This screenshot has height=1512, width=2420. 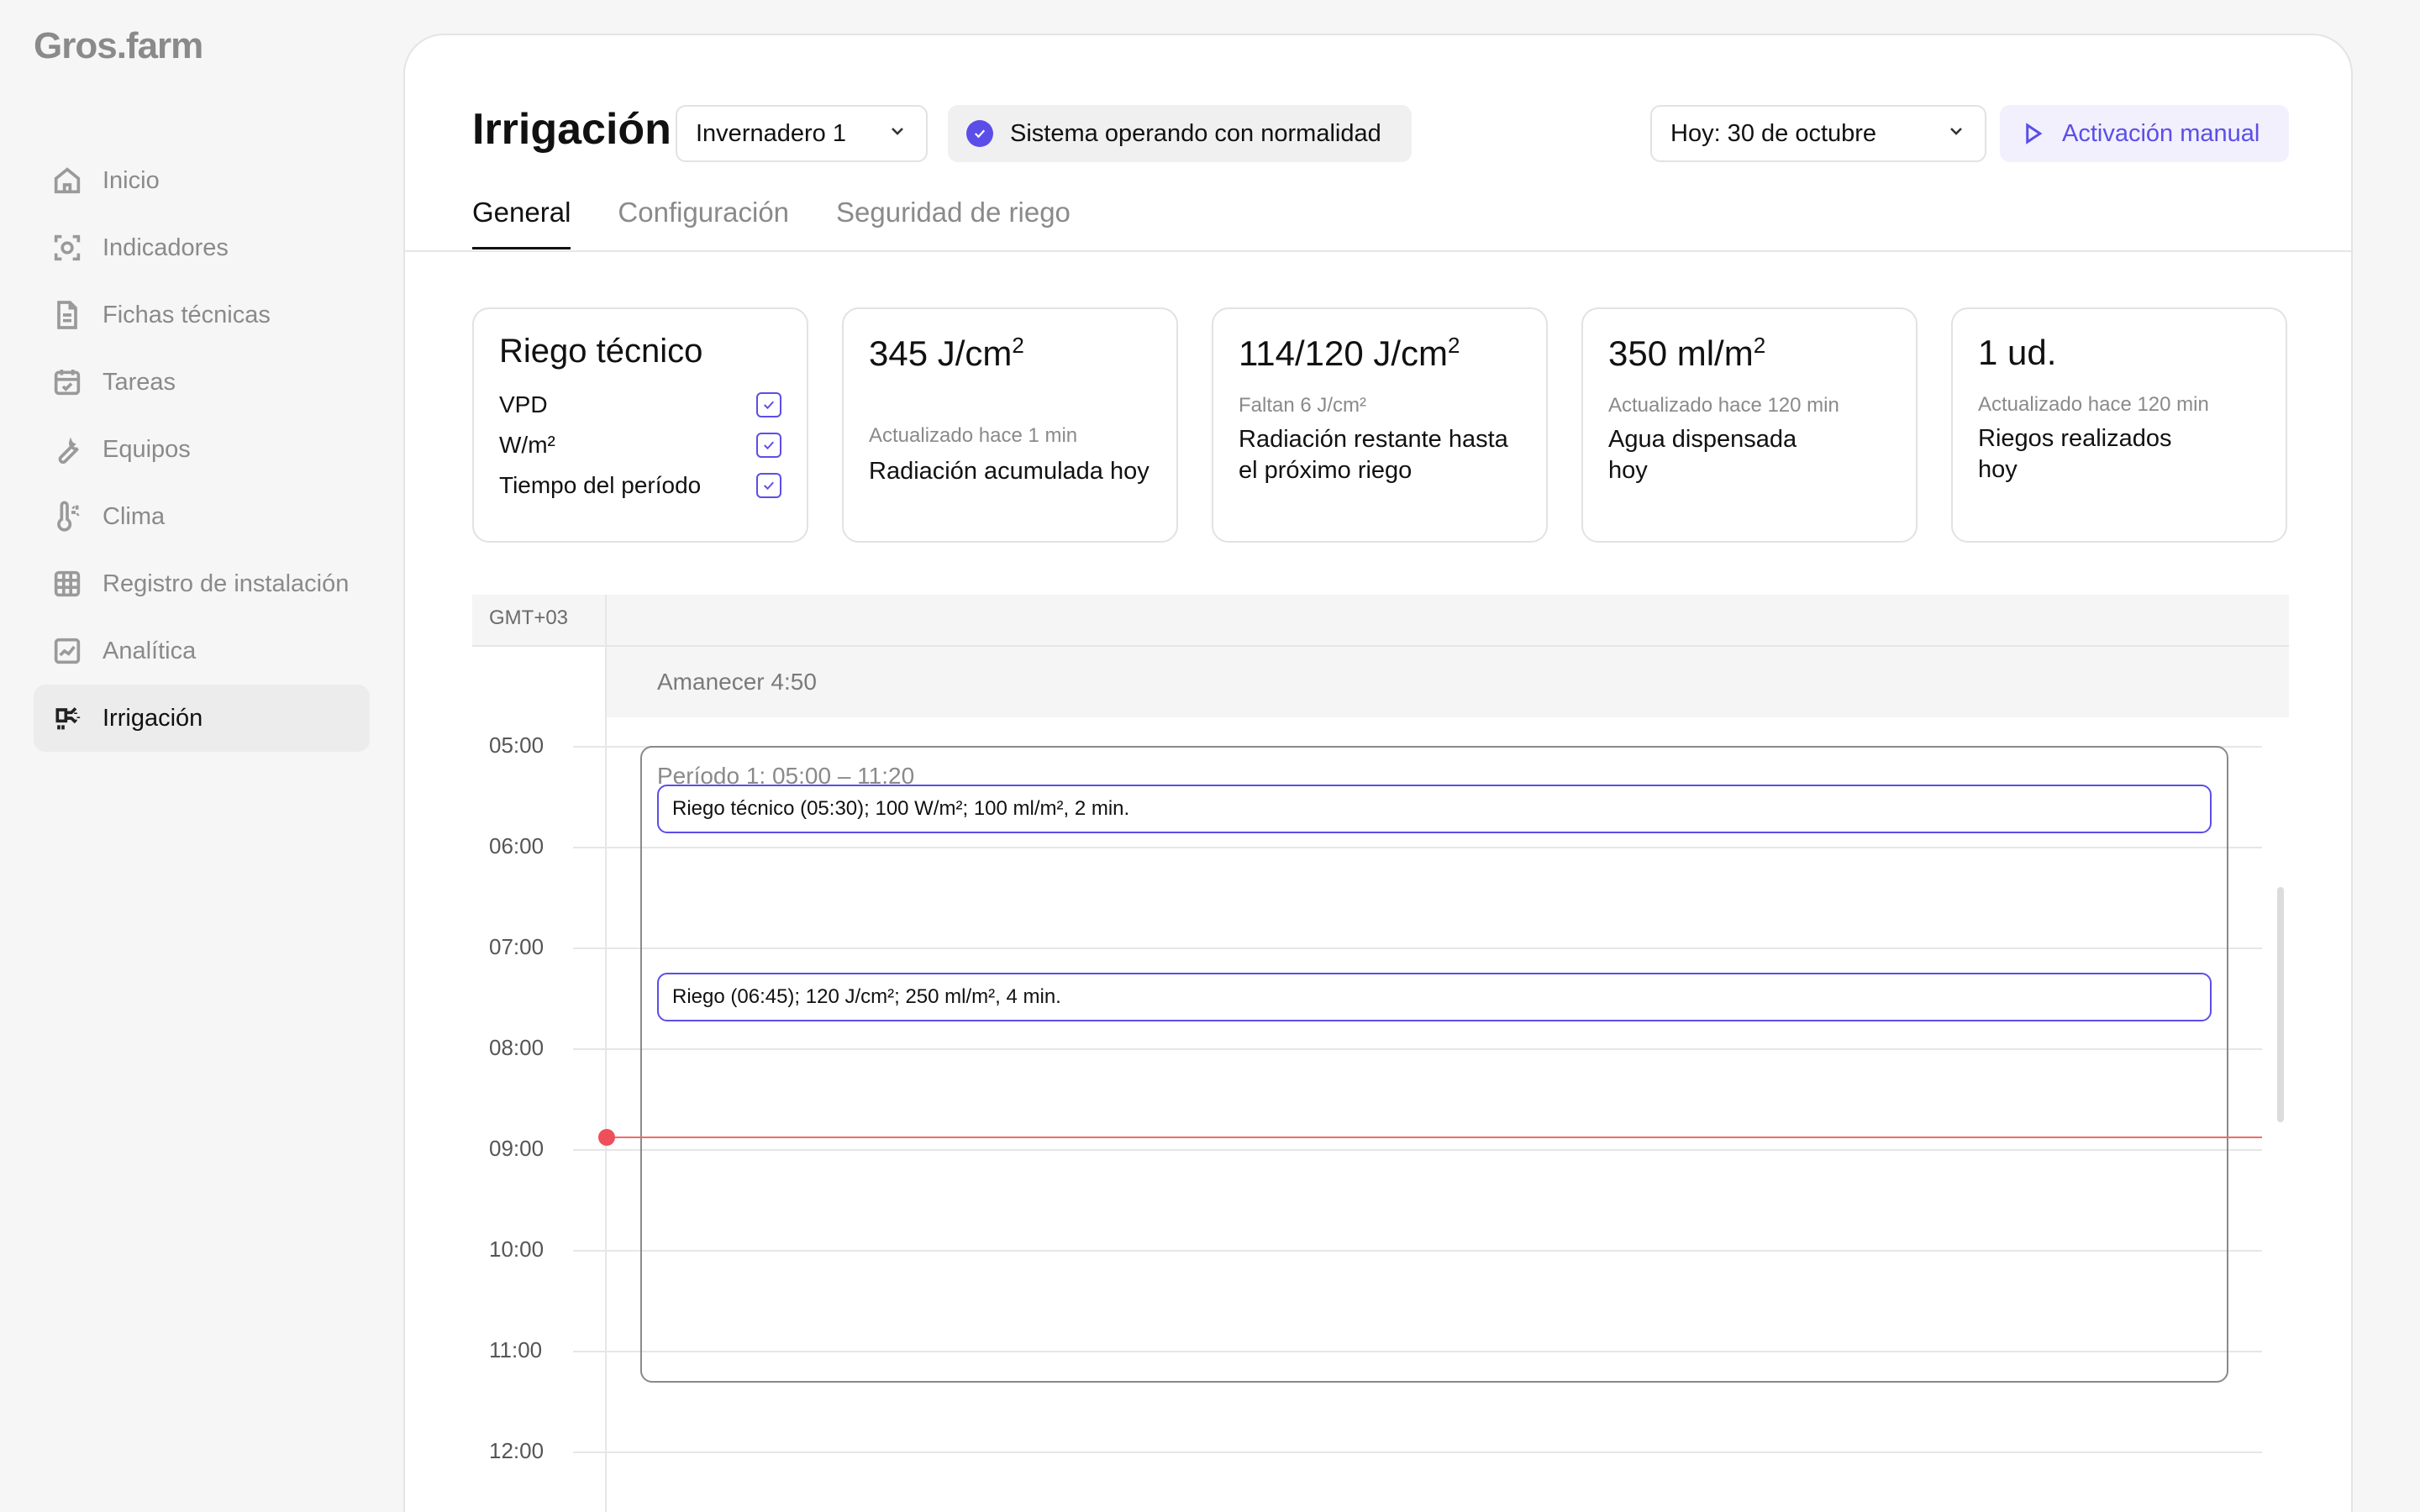 What do you see at coordinates (150, 650) in the screenshot?
I see `sidebar-item-label: Analítica` at bounding box center [150, 650].